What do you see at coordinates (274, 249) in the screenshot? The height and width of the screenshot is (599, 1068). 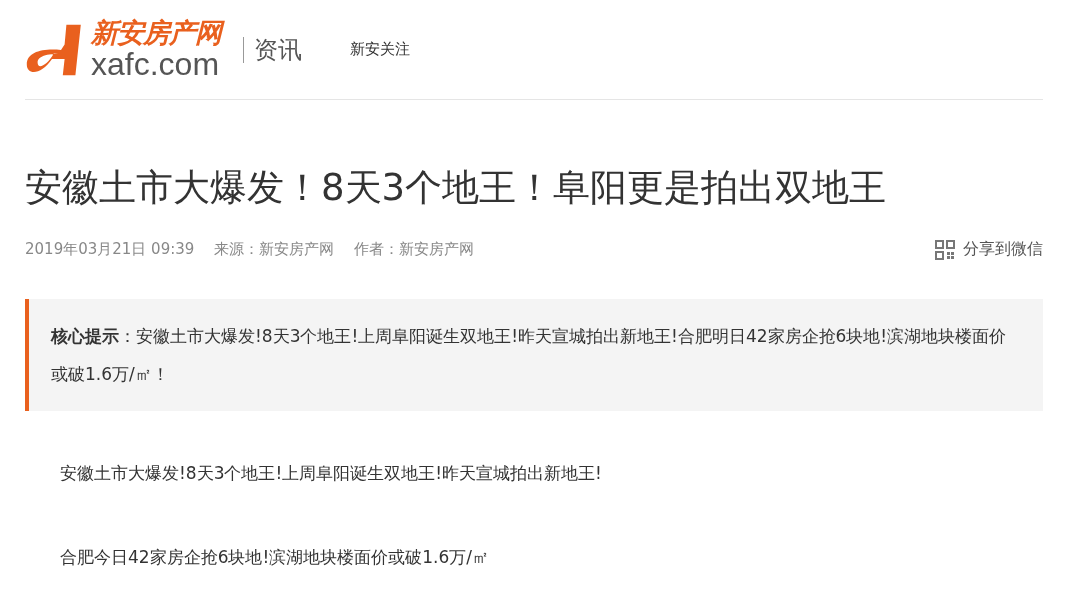 I see `source-text: 来源：新安房产网` at bounding box center [274, 249].